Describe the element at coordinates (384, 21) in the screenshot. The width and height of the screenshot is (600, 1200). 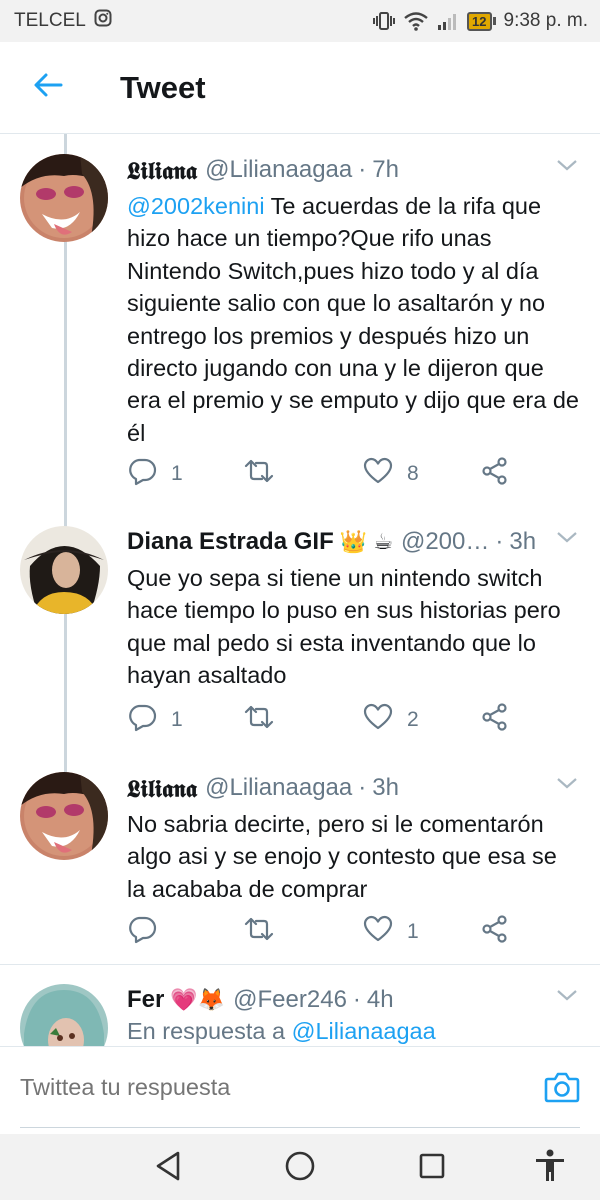
I see `vibrate-icon` at that location.